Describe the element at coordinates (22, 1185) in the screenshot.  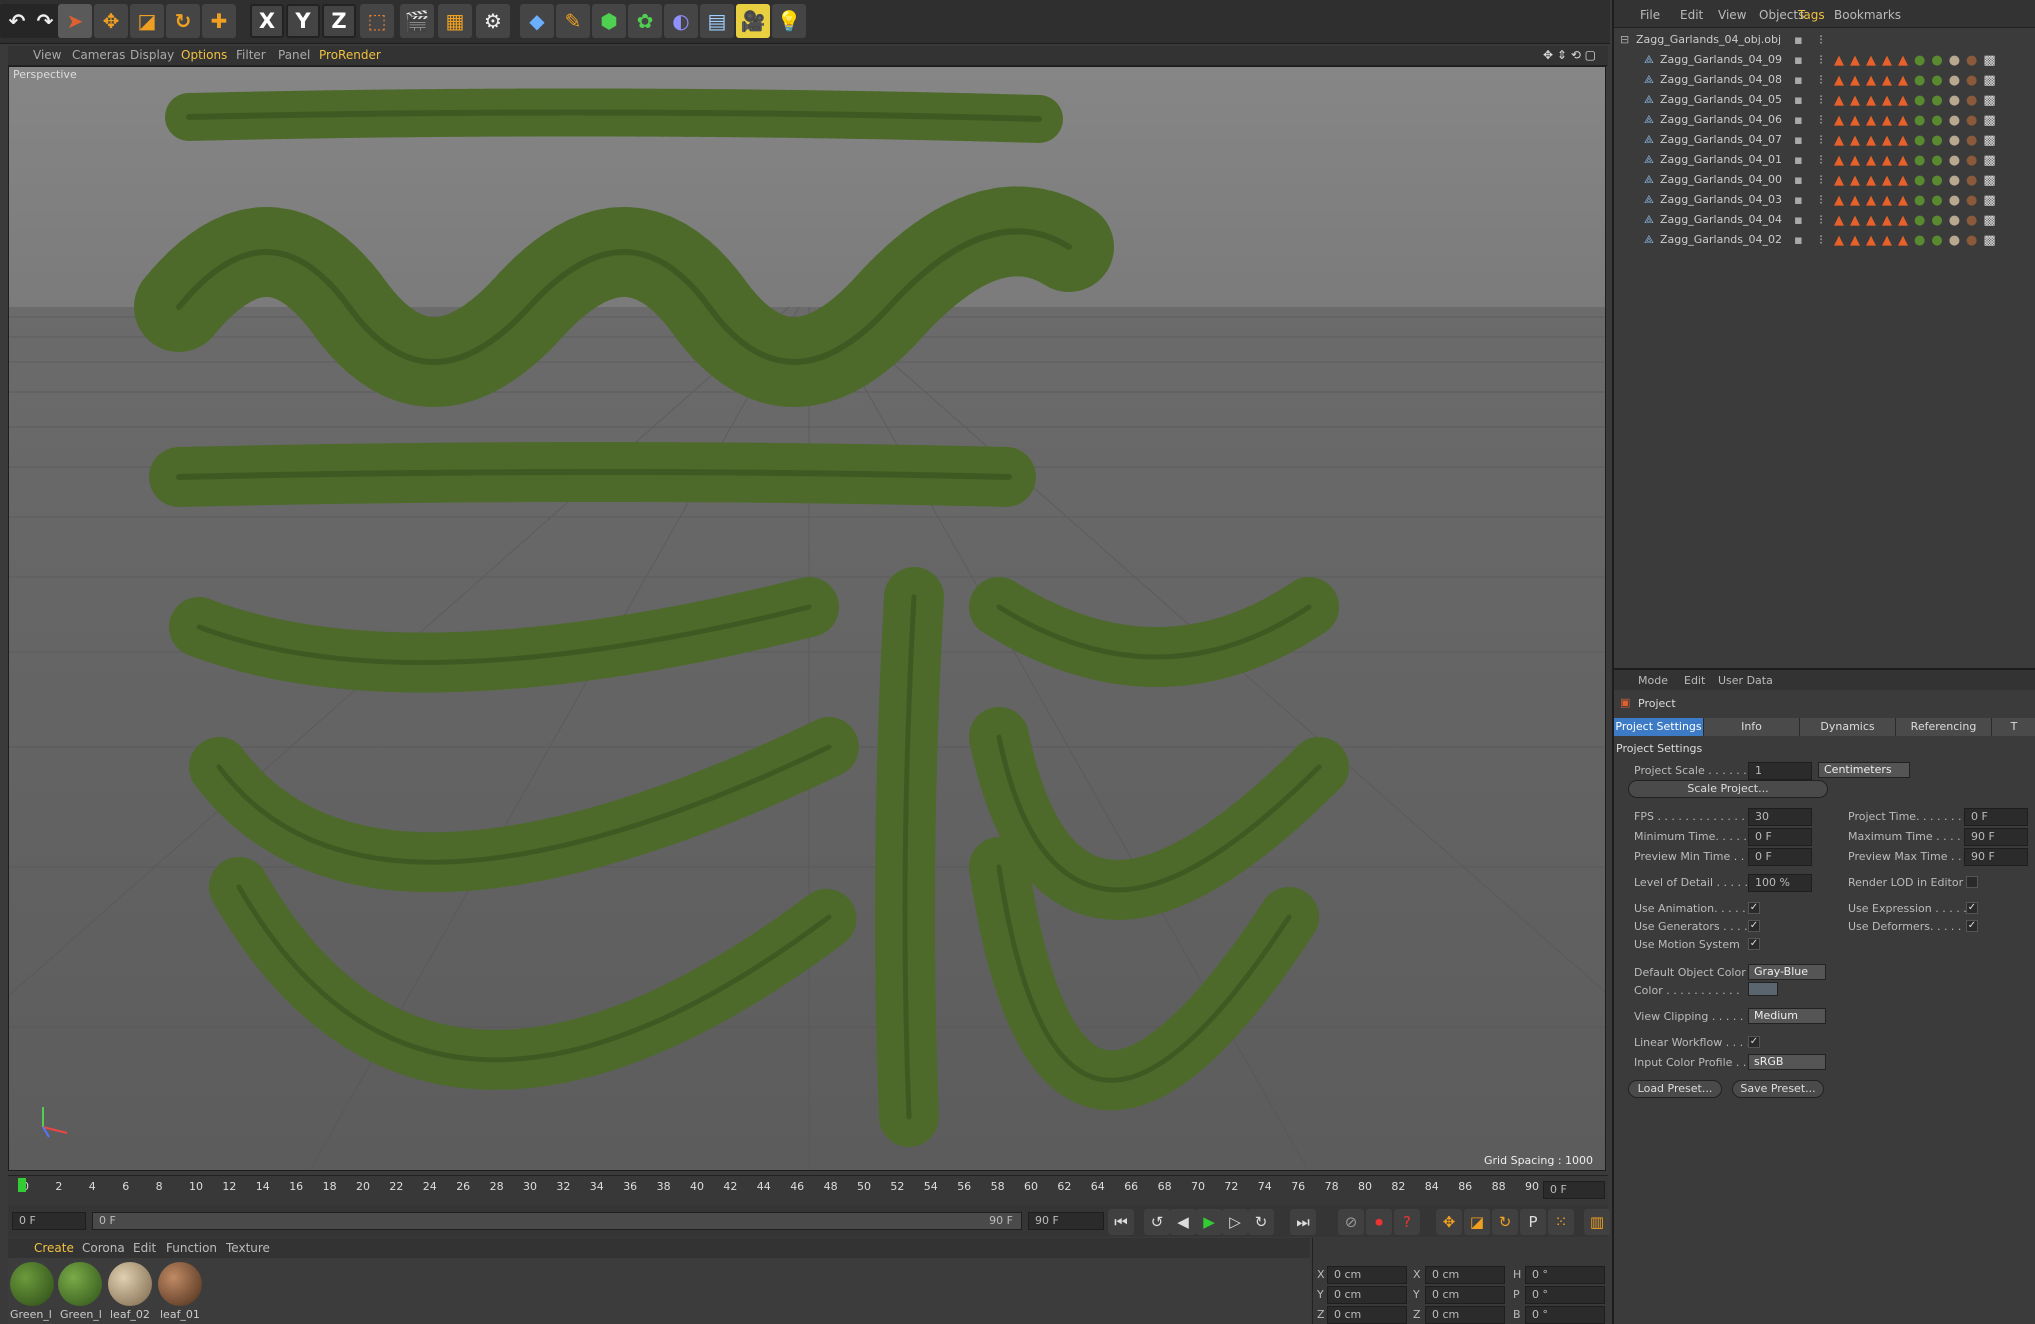
I see `playhead` at that location.